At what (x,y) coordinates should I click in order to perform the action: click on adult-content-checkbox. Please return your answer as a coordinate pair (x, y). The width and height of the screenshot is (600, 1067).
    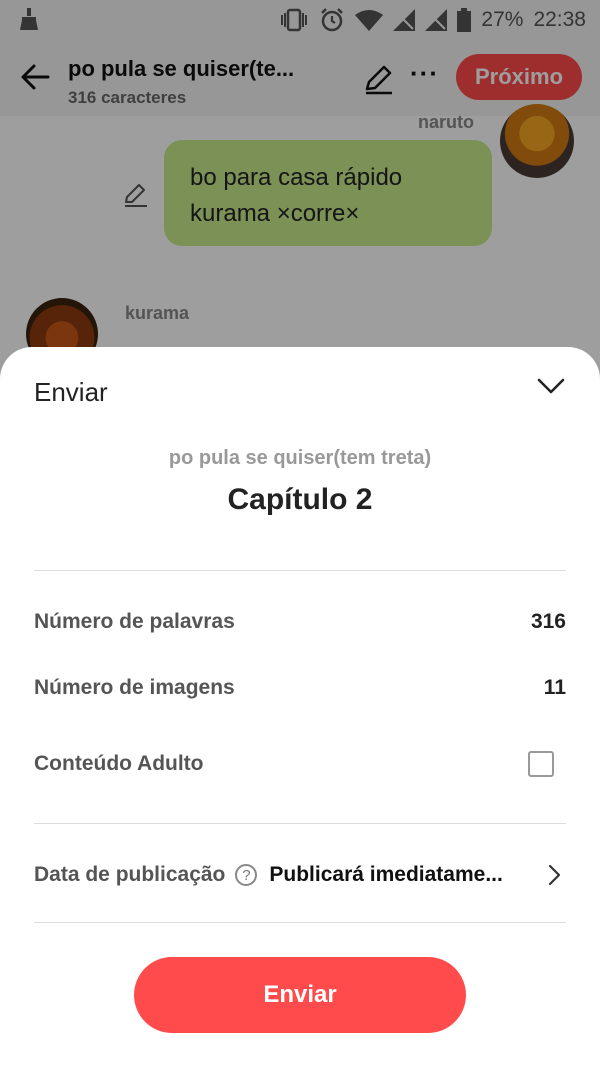
    Looking at the image, I should click on (541, 764).